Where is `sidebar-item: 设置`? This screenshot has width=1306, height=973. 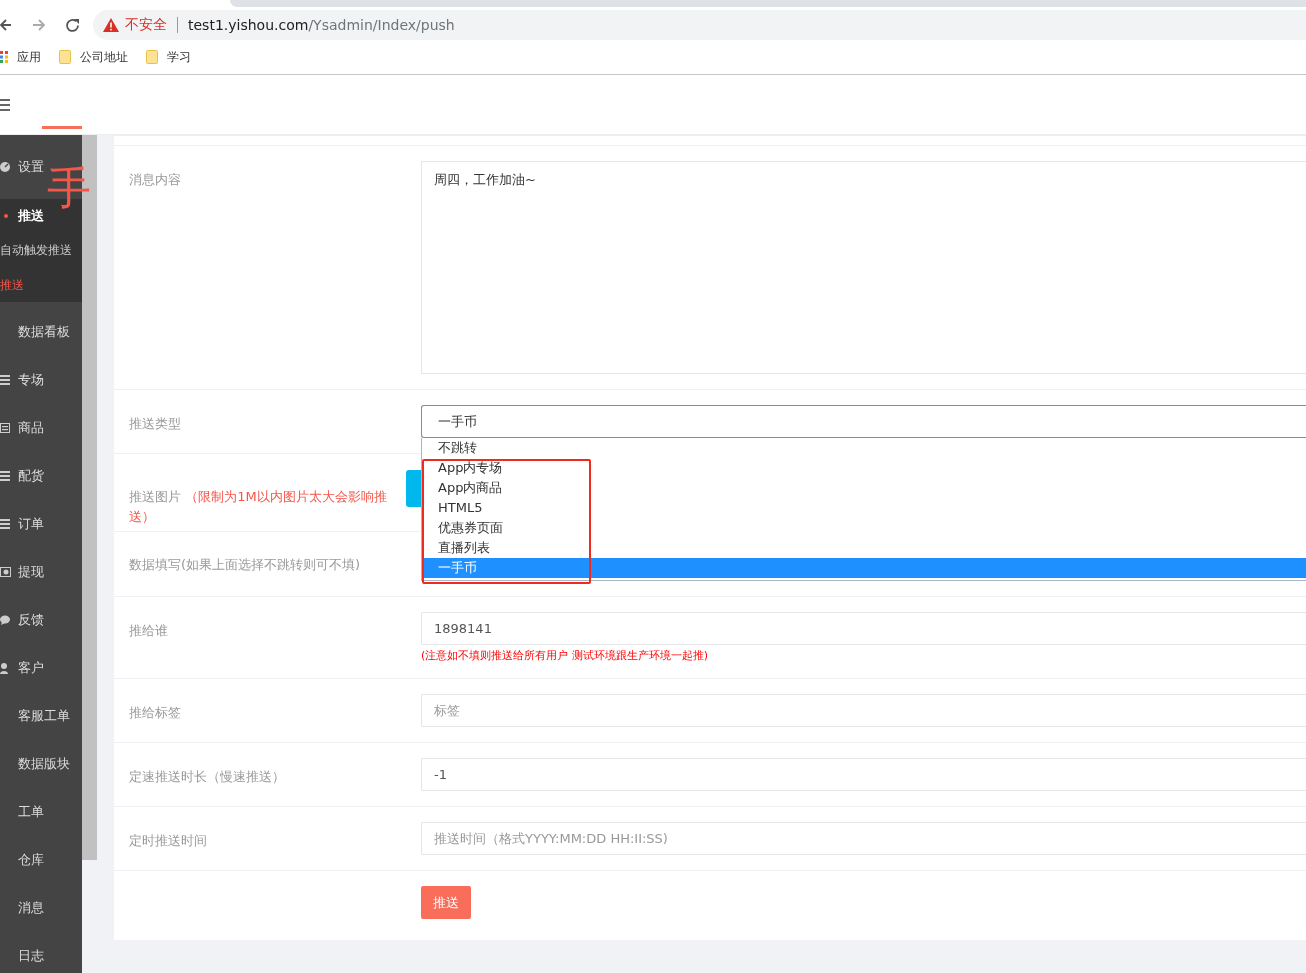 sidebar-item: 设置 is located at coordinates (22, 167).